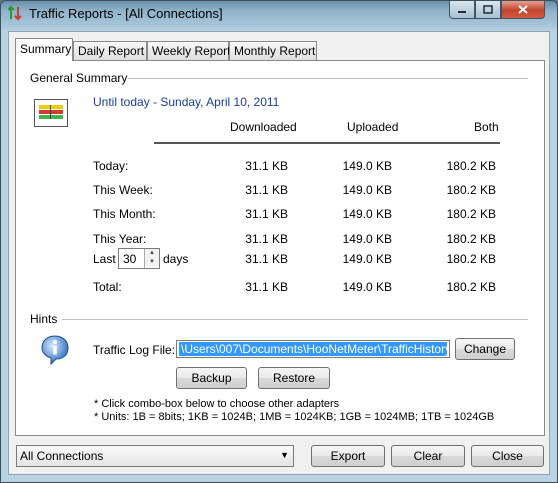 The width and height of the screenshot is (558, 483). Describe the element at coordinates (471, 166) in the screenshot. I see `cell-today-both: 180.2 KB` at that location.